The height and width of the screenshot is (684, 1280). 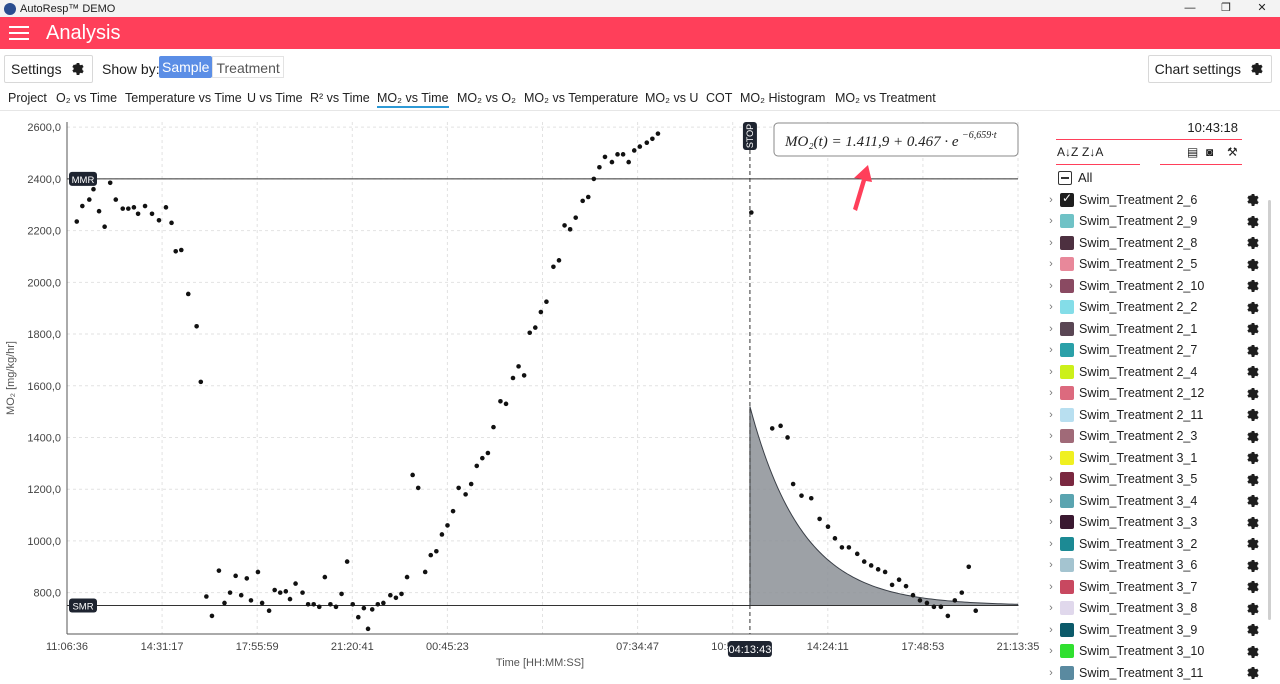 What do you see at coordinates (581, 98) in the screenshot?
I see `tab-7: MO₂ vs Temperature` at bounding box center [581, 98].